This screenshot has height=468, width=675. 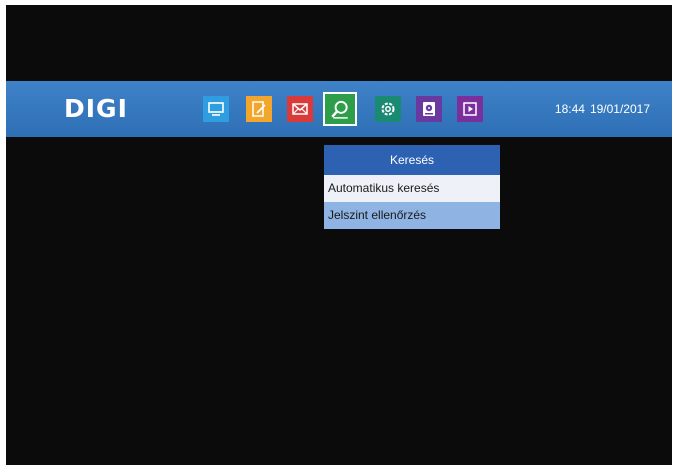 I want to click on search-icon, so click(x=339, y=109).